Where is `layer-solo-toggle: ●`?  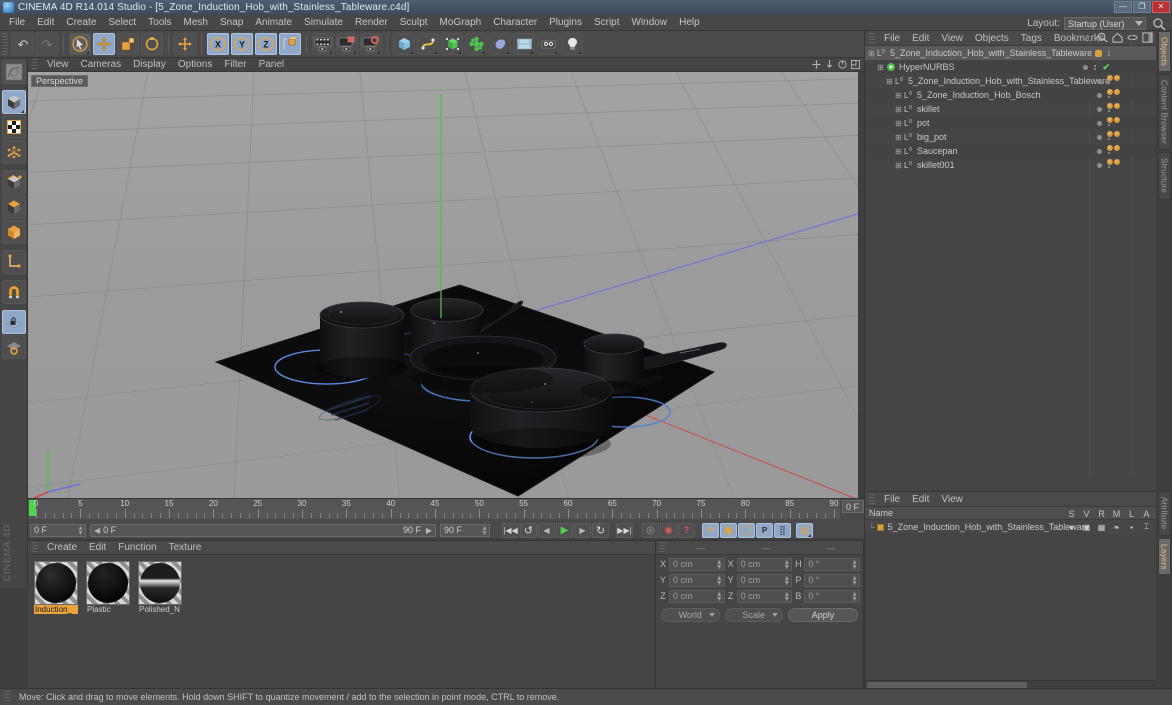 layer-solo-toggle: ● is located at coordinates (1071, 527).